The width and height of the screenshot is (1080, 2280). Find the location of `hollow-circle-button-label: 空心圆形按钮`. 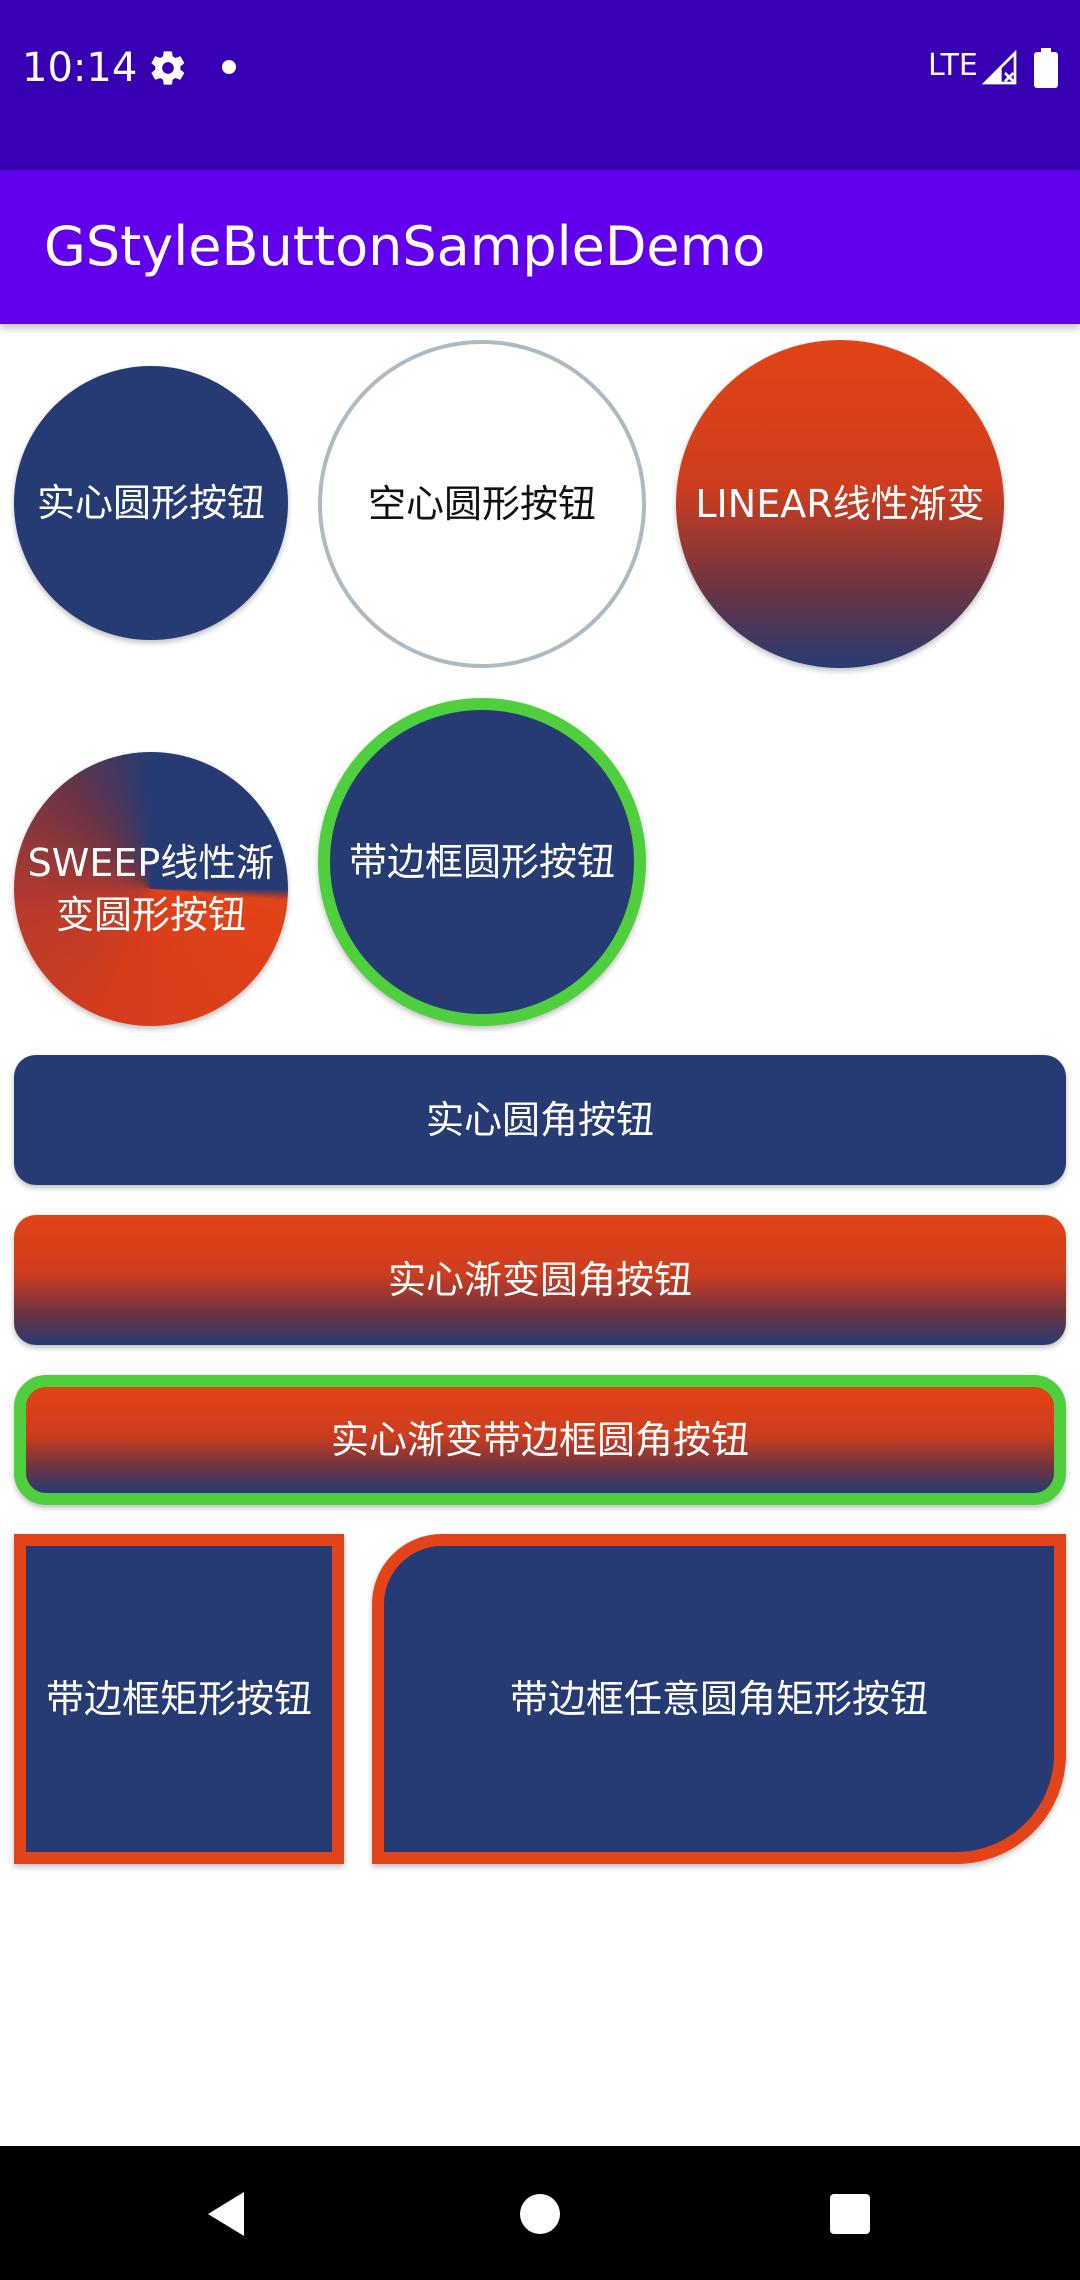

hollow-circle-button-label: 空心圆形按钮 is located at coordinates (481, 504).